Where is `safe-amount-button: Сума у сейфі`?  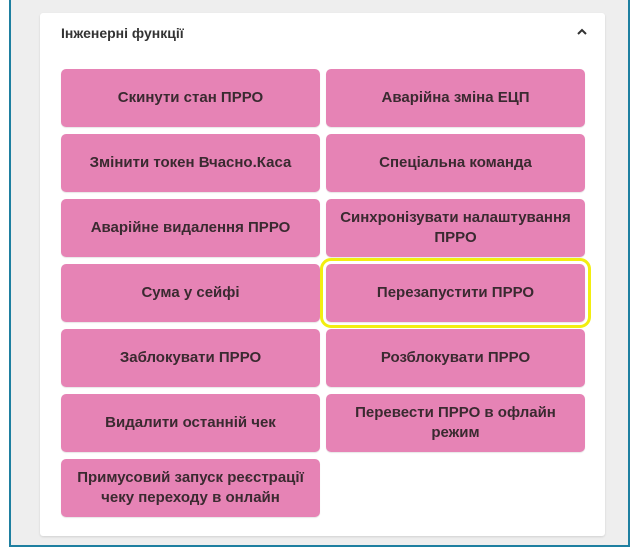 safe-amount-button: Сума у сейфі is located at coordinates (190, 293).